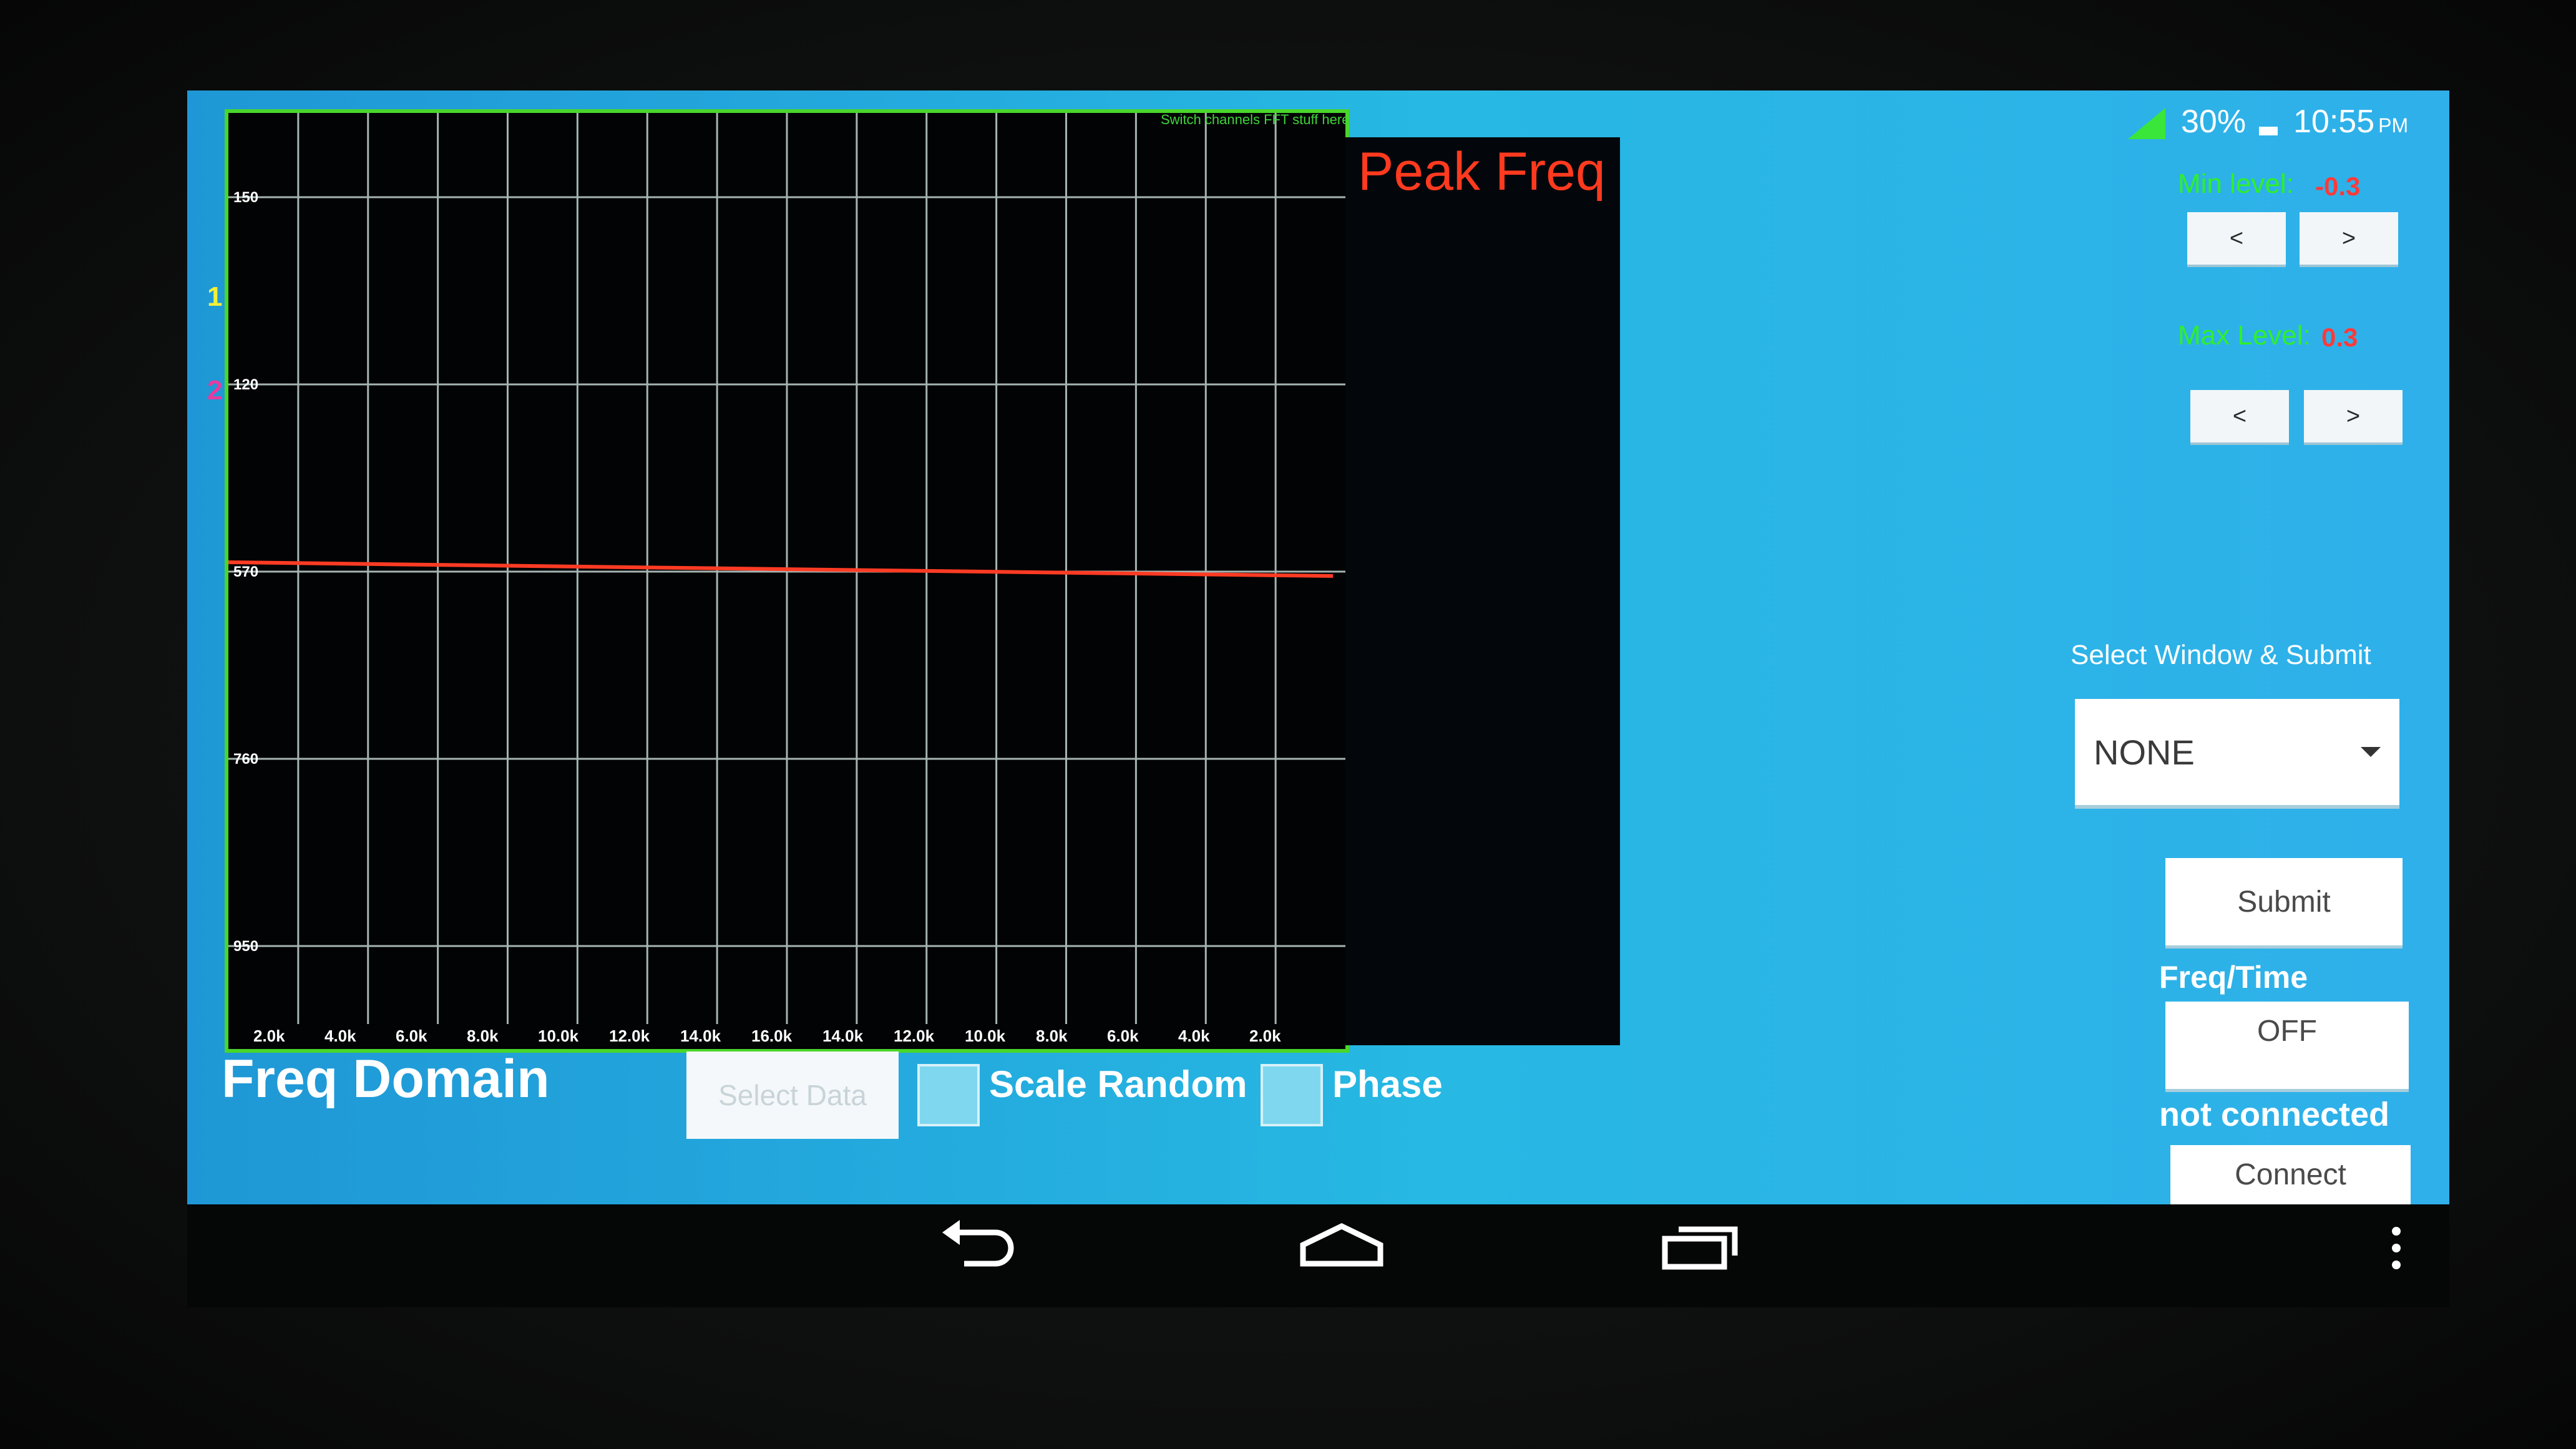 The height and width of the screenshot is (1449, 2576). What do you see at coordinates (1482, 591) in the screenshot?
I see `peak-freq-panel: Peak Freq` at bounding box center [1482, 591].